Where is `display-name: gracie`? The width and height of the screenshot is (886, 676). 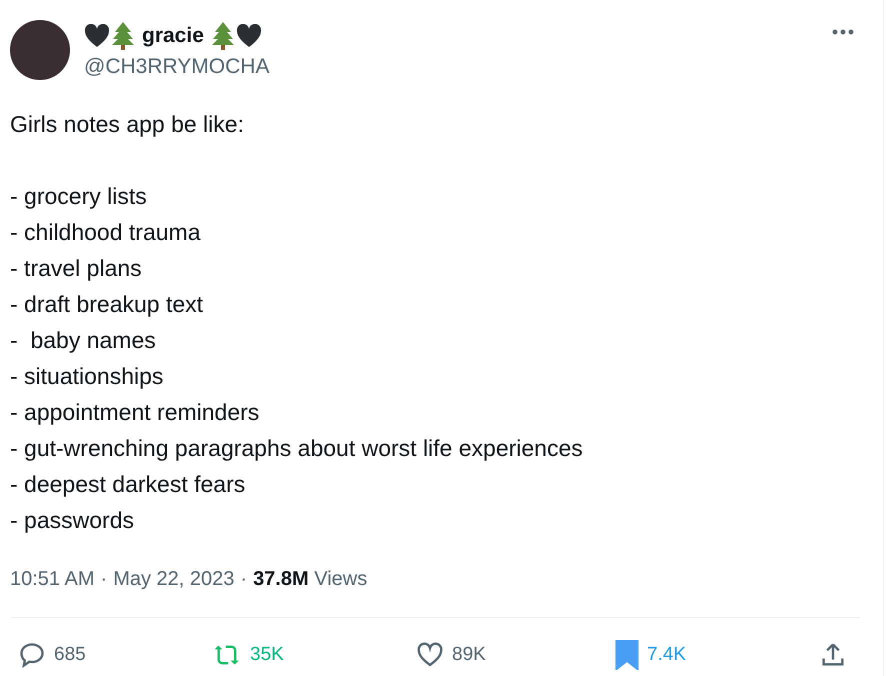 display-name: gracie is located at coordinates (173, 36).